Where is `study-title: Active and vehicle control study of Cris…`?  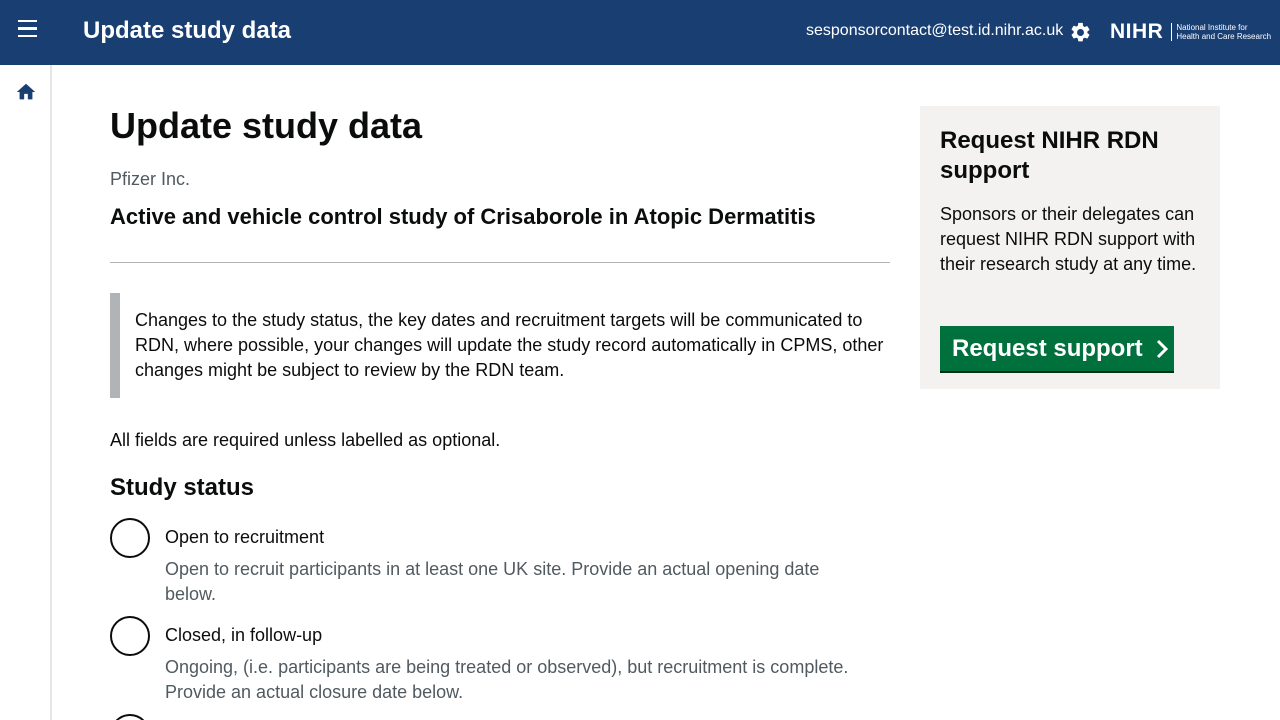
study-title: Active and vehicle control study of Cris… is located at coordinates (463, 216).